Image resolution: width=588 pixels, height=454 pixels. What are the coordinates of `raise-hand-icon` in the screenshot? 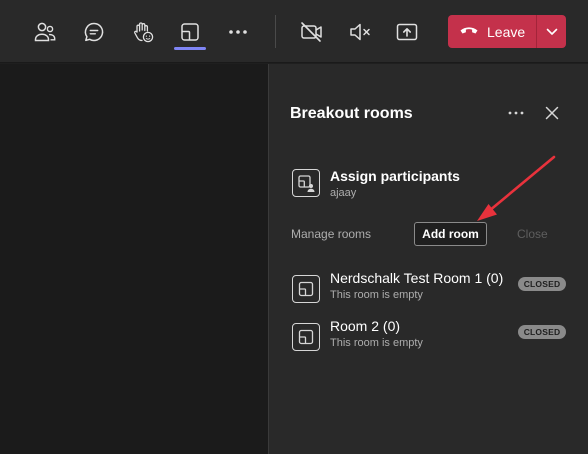 It's located at (143, 32).